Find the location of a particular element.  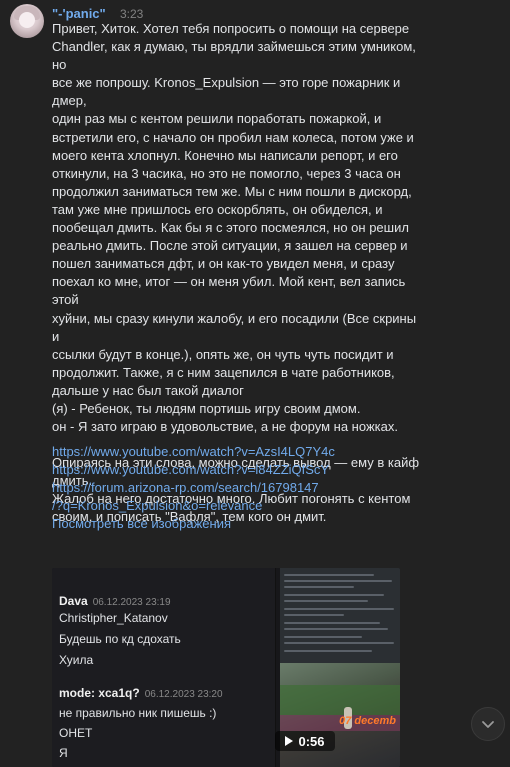

message-time: 3:23 is located at coordinates (131, 14).